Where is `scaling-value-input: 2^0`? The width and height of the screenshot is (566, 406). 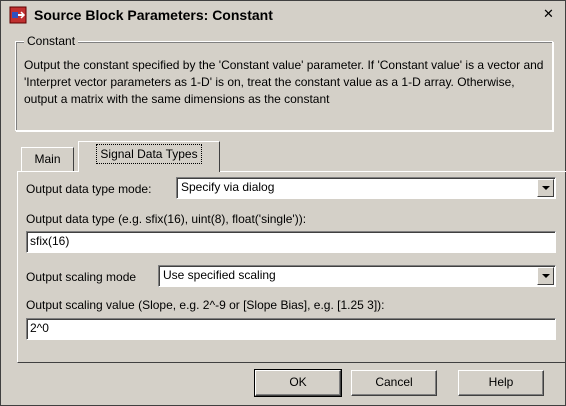
scaling-value-input: 2^0 is located at coordinates (291, 329).